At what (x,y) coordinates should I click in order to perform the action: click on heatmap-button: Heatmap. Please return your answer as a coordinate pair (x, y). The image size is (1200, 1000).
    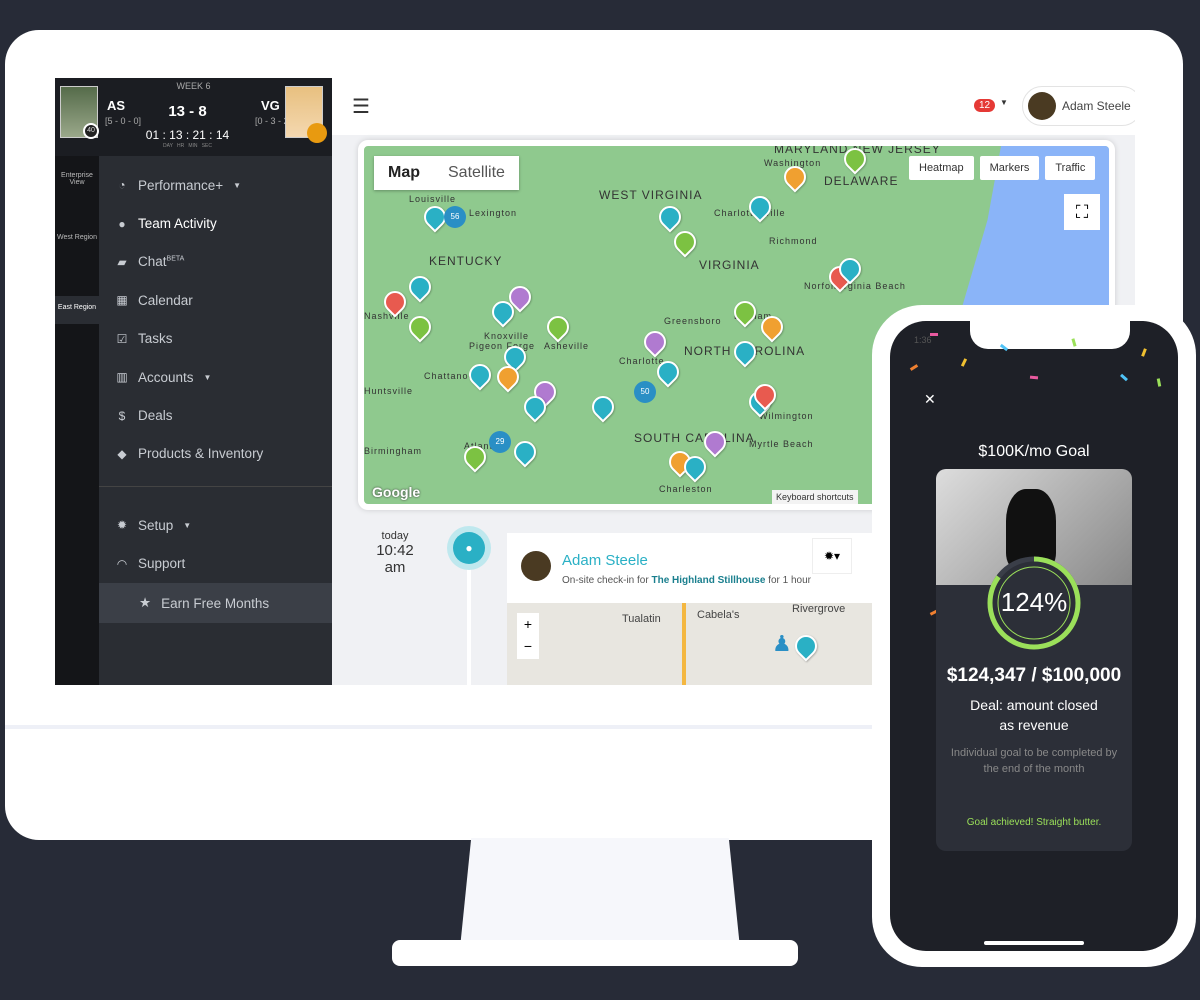
    Looking at the image, I should click on (941, 168).